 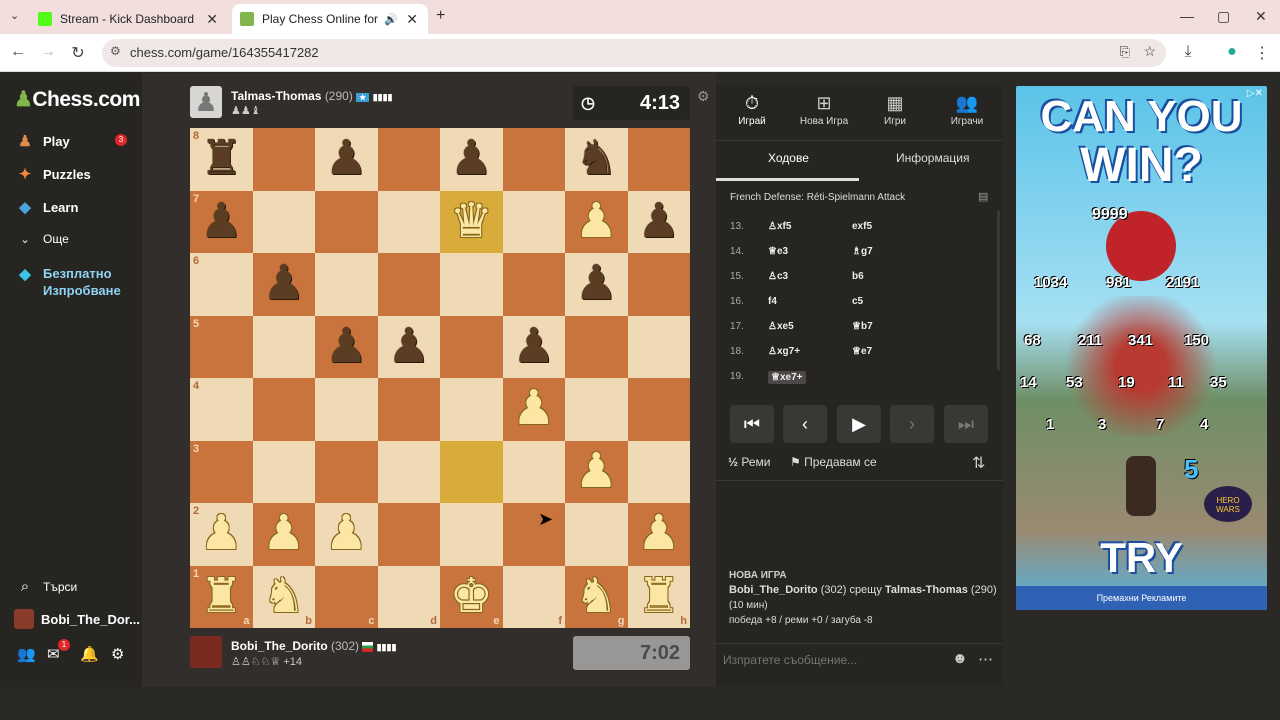 I want to click on square-d7, so click(x=408, y=221).